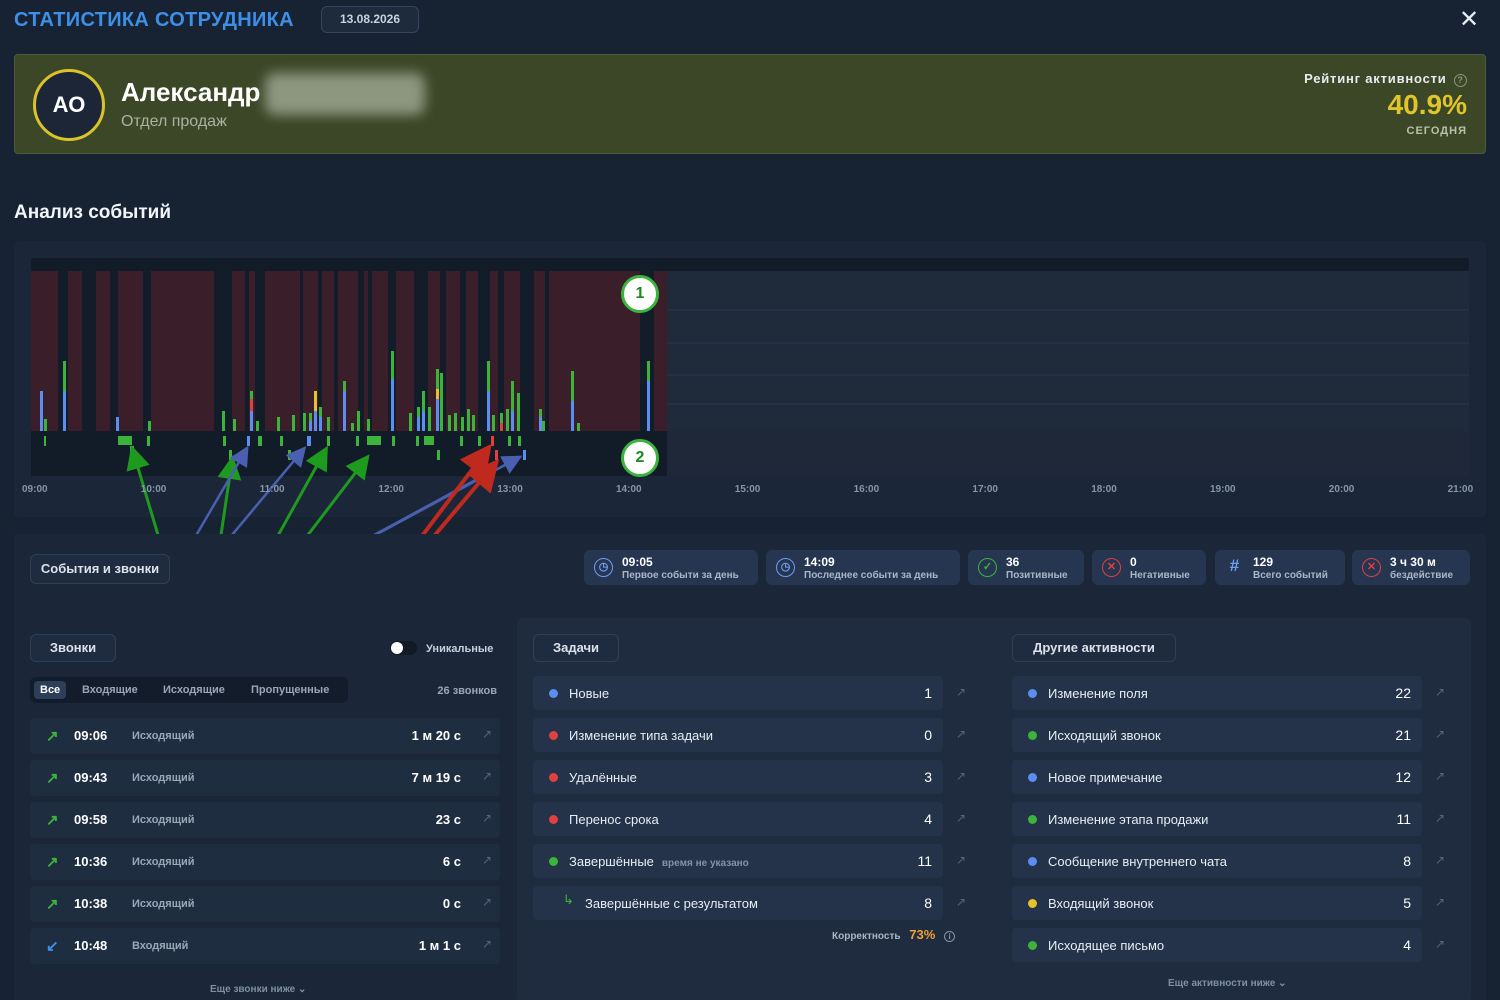  What do you see at coordinates (738, 693) in the screenshot?
I see `task-row: Новые 1` at bounding box center [738, 693].